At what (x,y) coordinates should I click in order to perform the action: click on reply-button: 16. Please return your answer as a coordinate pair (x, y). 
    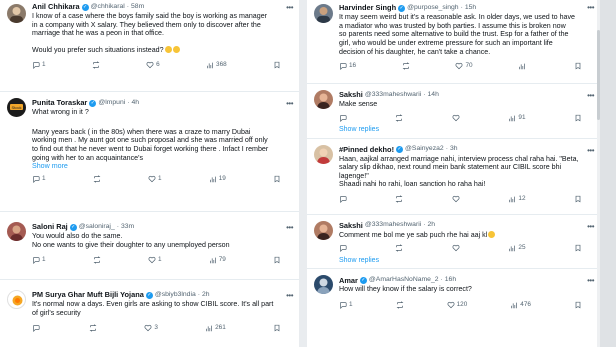
    Looking at the image, I should click on (347, 66).